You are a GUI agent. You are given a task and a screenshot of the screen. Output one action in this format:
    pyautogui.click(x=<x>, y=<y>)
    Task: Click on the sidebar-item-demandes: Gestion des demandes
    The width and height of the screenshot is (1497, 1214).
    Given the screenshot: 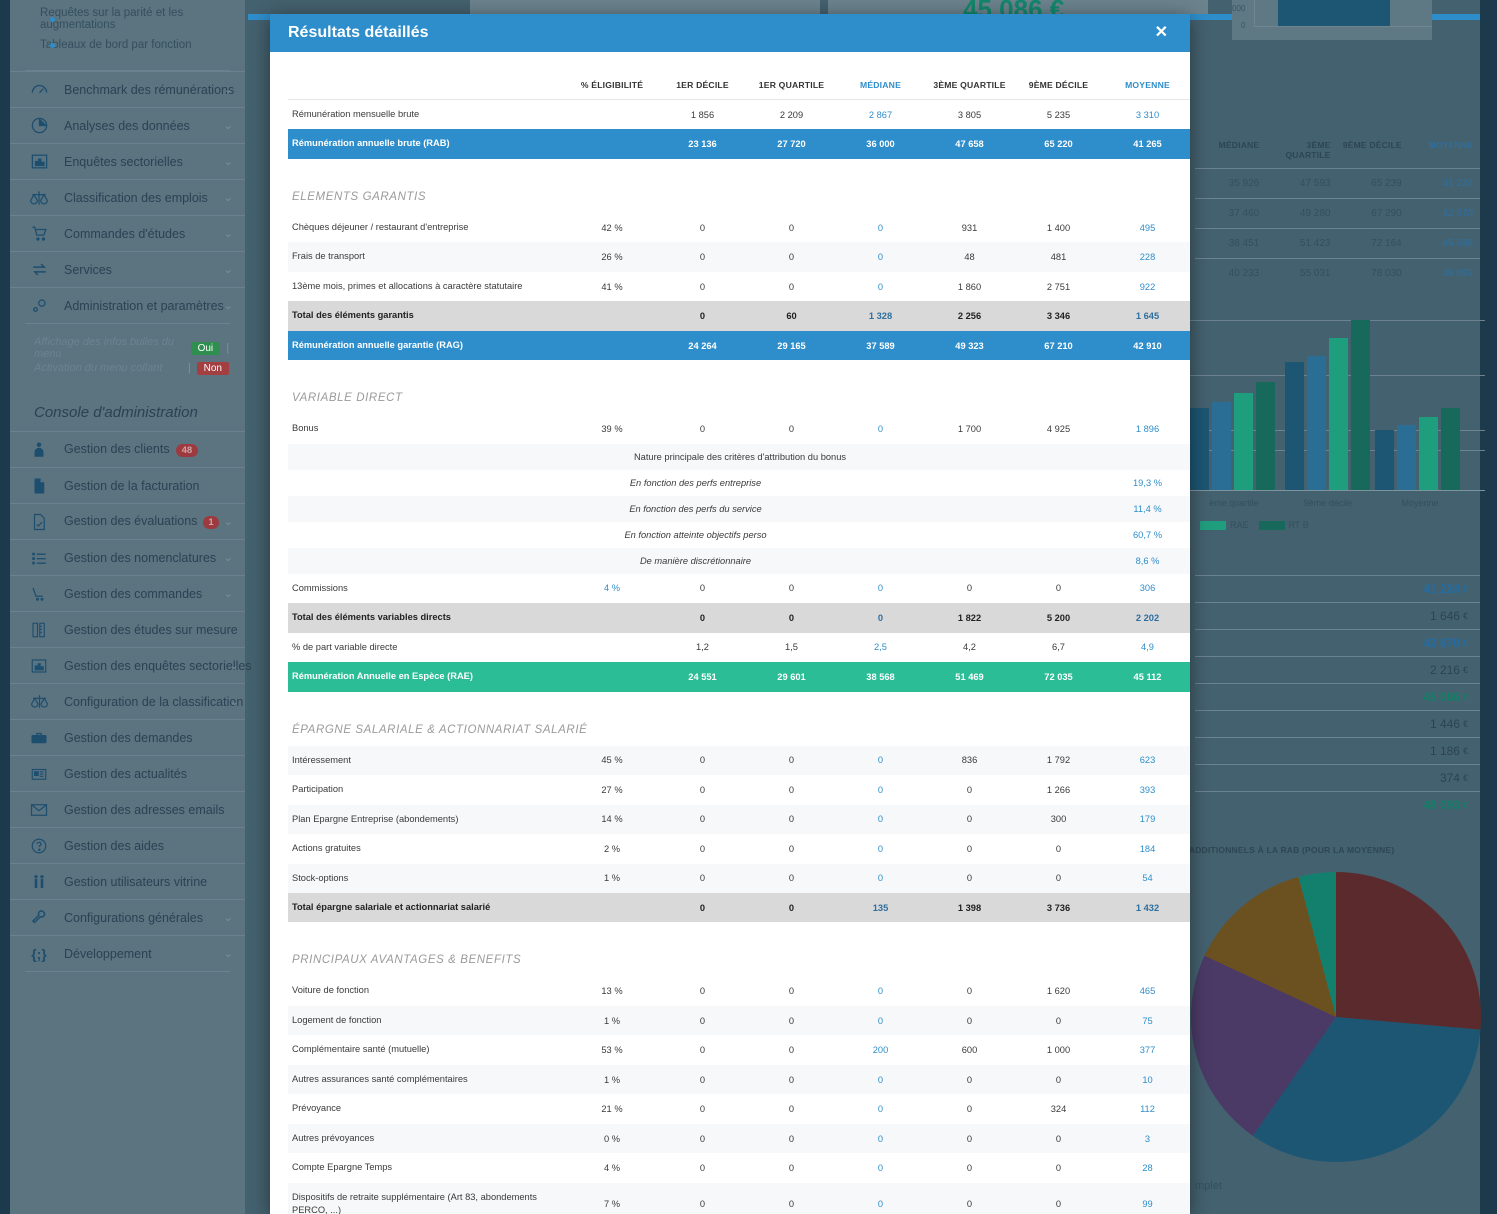 What is the action you would take?
    pyautogui.click(x=127, y=737)
    